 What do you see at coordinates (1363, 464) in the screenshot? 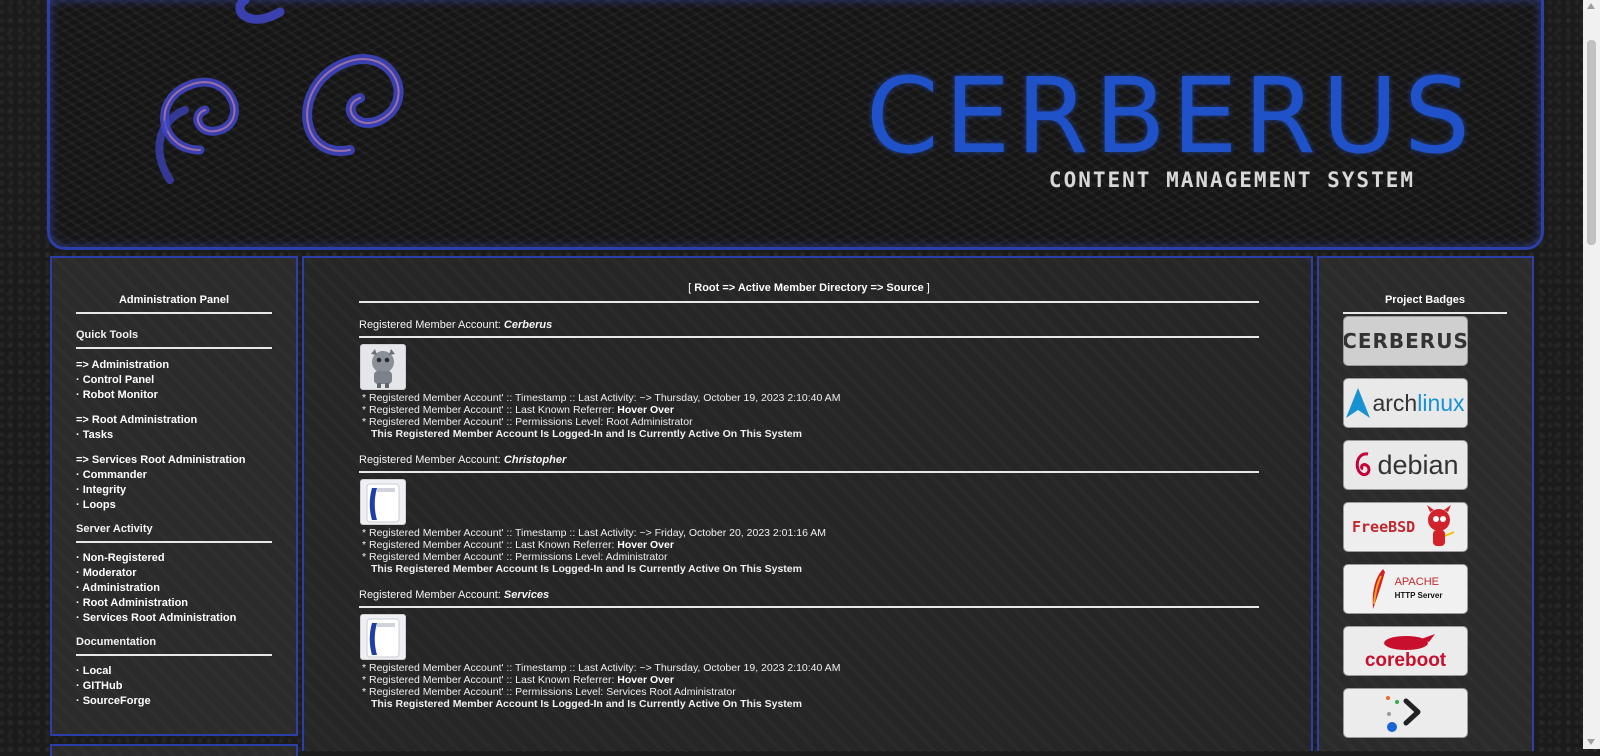
I see `debian-swirl-icon` at bounding box center [1363, 464].